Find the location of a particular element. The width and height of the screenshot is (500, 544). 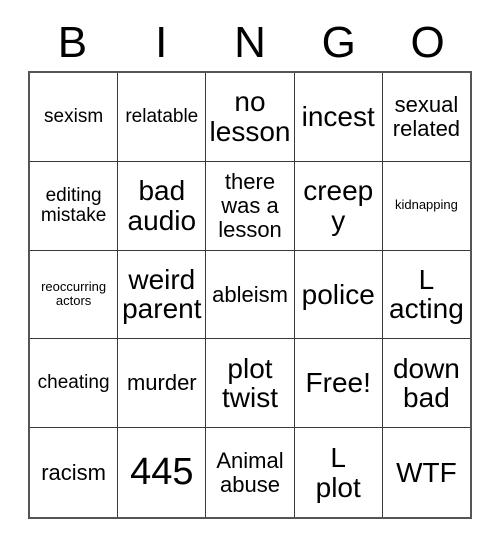

bingo-header-letter-o: O is located at coordinates (427, 42).